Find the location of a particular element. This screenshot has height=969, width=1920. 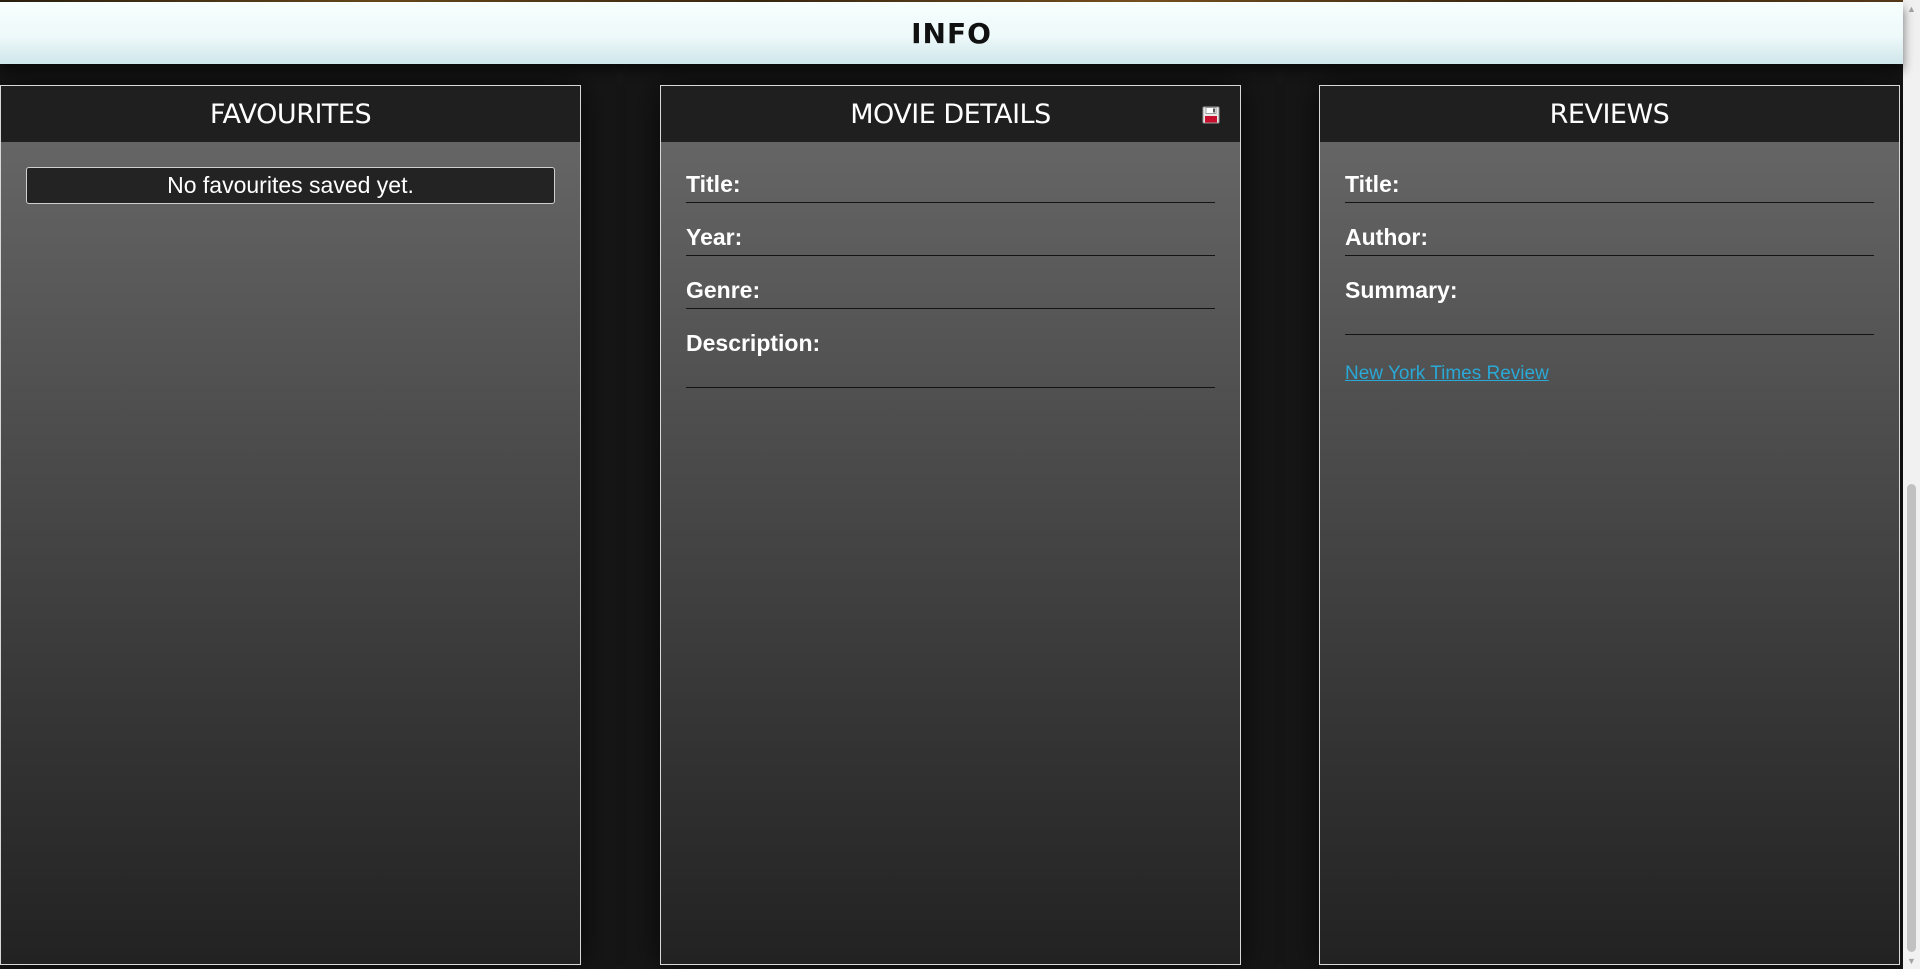

page-title: INFO is located at coordinates (951, 33).